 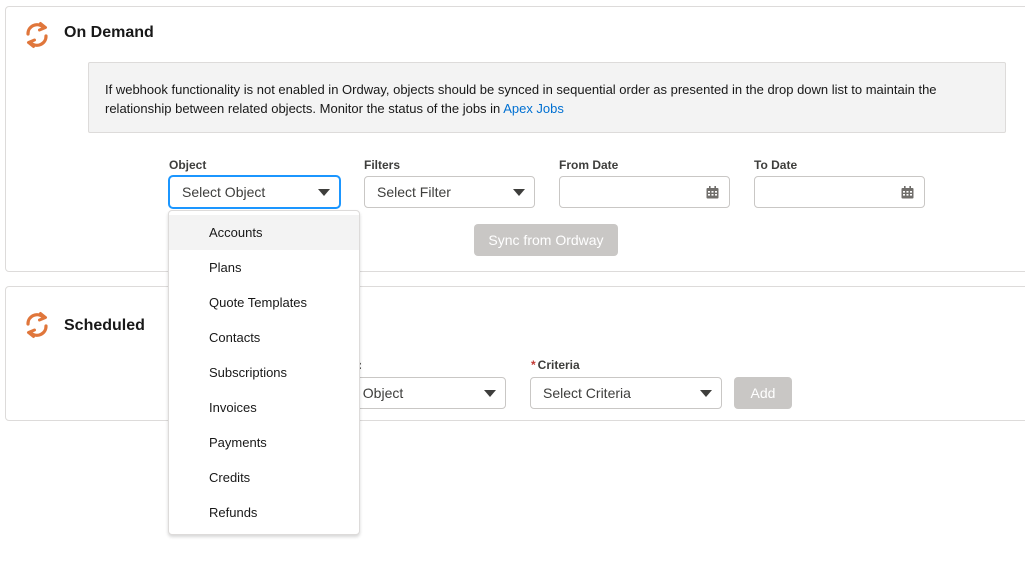 I want to click on dropdown-option-accounts: Accounts, so click(x=264, y=232).